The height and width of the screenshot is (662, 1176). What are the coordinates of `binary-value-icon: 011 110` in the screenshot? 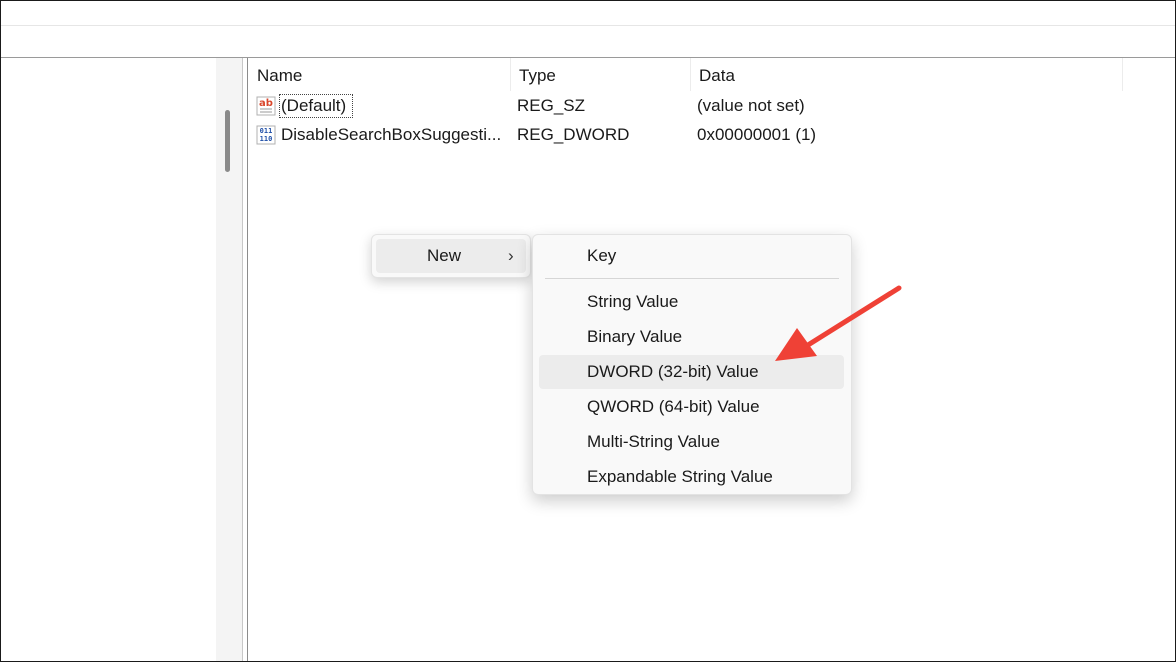 It's located at (266, 135).